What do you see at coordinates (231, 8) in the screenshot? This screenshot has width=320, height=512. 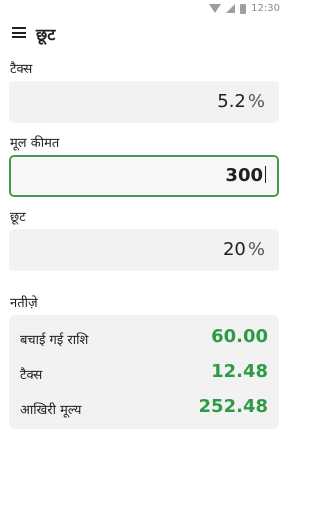 I see `signal-icon` at bounding box center [231, 8].